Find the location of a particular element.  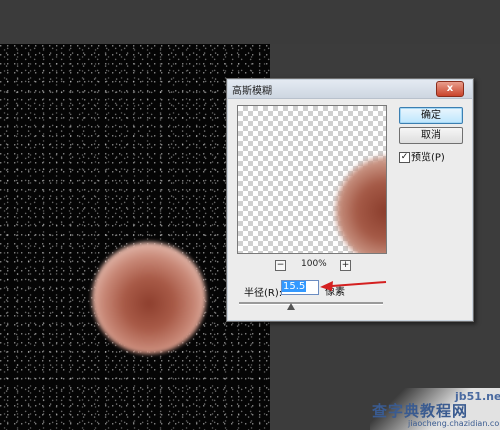

watermark-url: jiaocheng.chazidian.com is located at coordinates (454, 423).